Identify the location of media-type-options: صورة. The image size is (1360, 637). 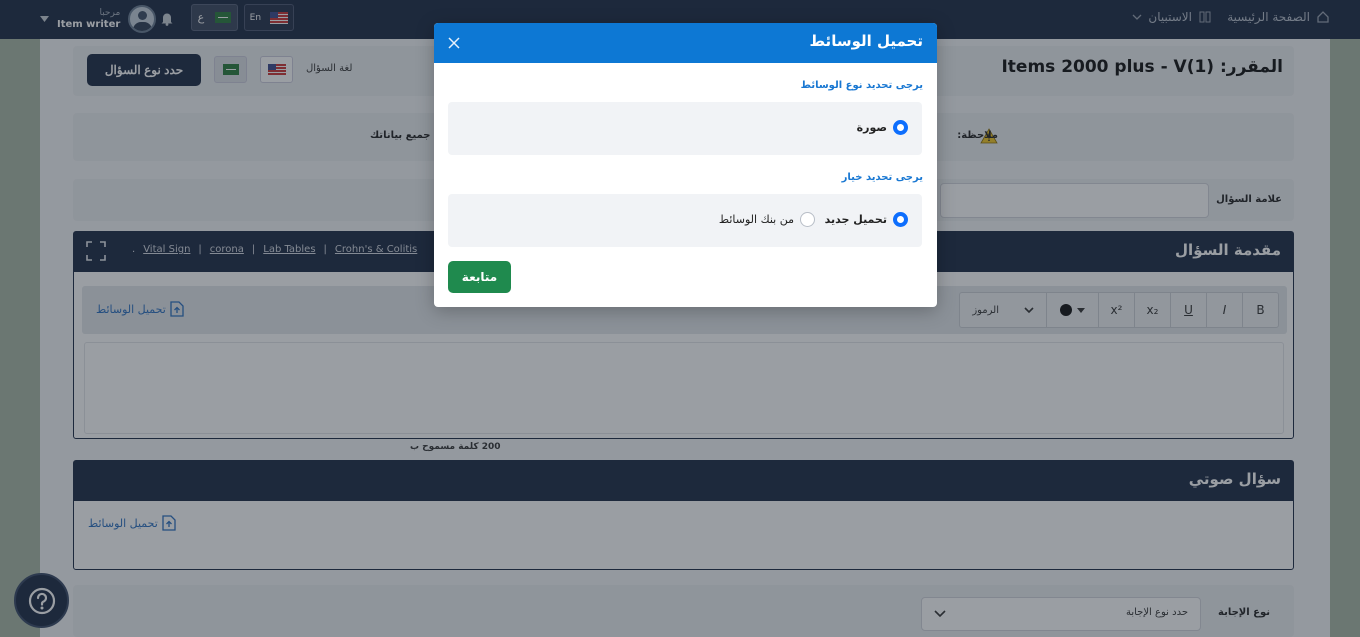
(685, 128).